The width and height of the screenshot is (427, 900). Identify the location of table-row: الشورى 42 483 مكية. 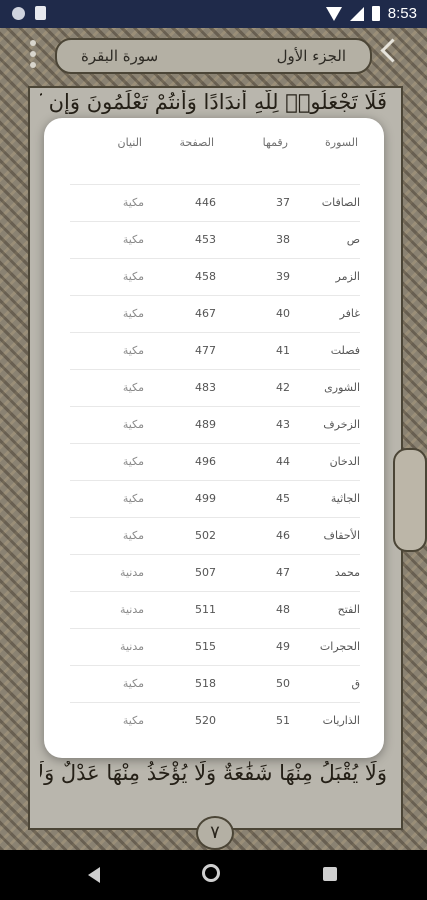
(215, 387).